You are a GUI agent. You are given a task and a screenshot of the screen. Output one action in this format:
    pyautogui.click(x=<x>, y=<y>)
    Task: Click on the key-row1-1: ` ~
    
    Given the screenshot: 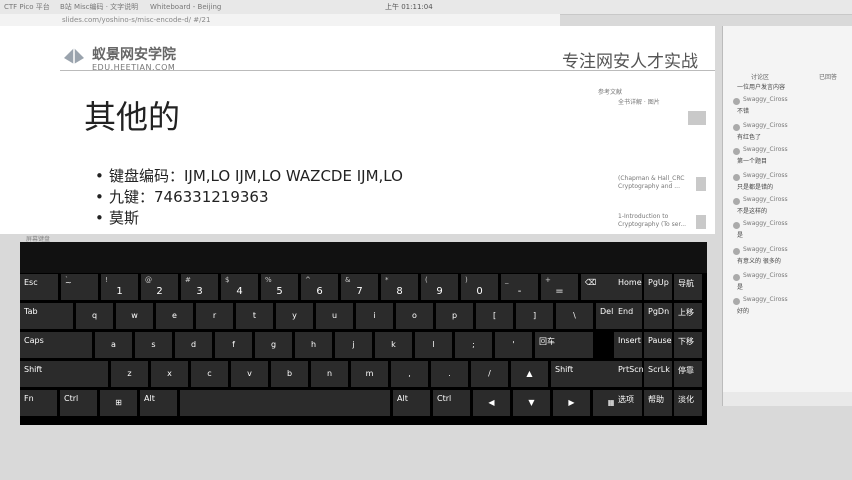 What is the action you would take?
    pyautogui.click(x=79, y=287)
    